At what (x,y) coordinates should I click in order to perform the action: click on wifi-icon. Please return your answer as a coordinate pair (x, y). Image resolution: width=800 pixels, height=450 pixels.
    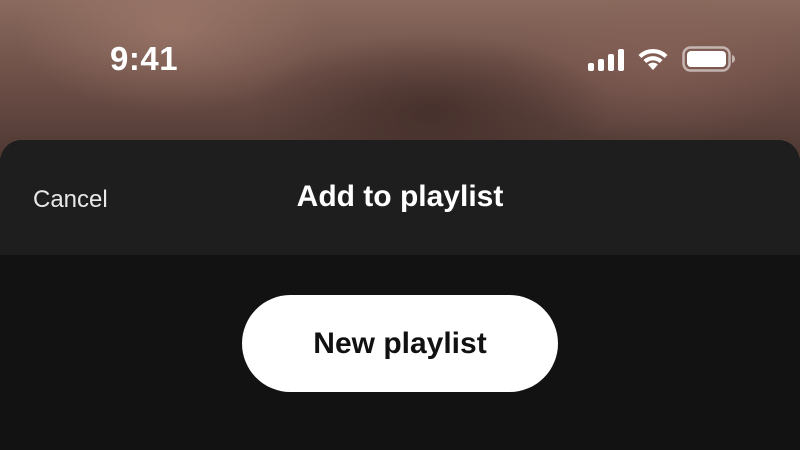
    Looking at the image, I should click on (653, 59).